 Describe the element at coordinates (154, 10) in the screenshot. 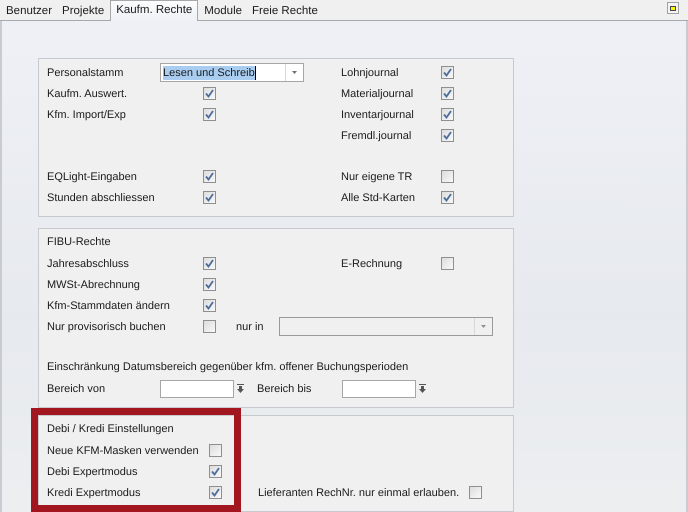

I see `tab: Kaufm. Rechte` at that location.